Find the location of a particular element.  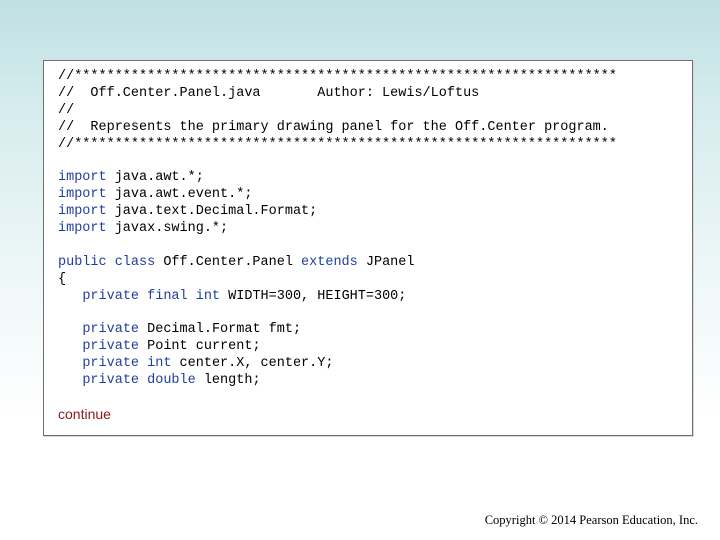

code-keyword: private double is located at coordinates (139, 381).